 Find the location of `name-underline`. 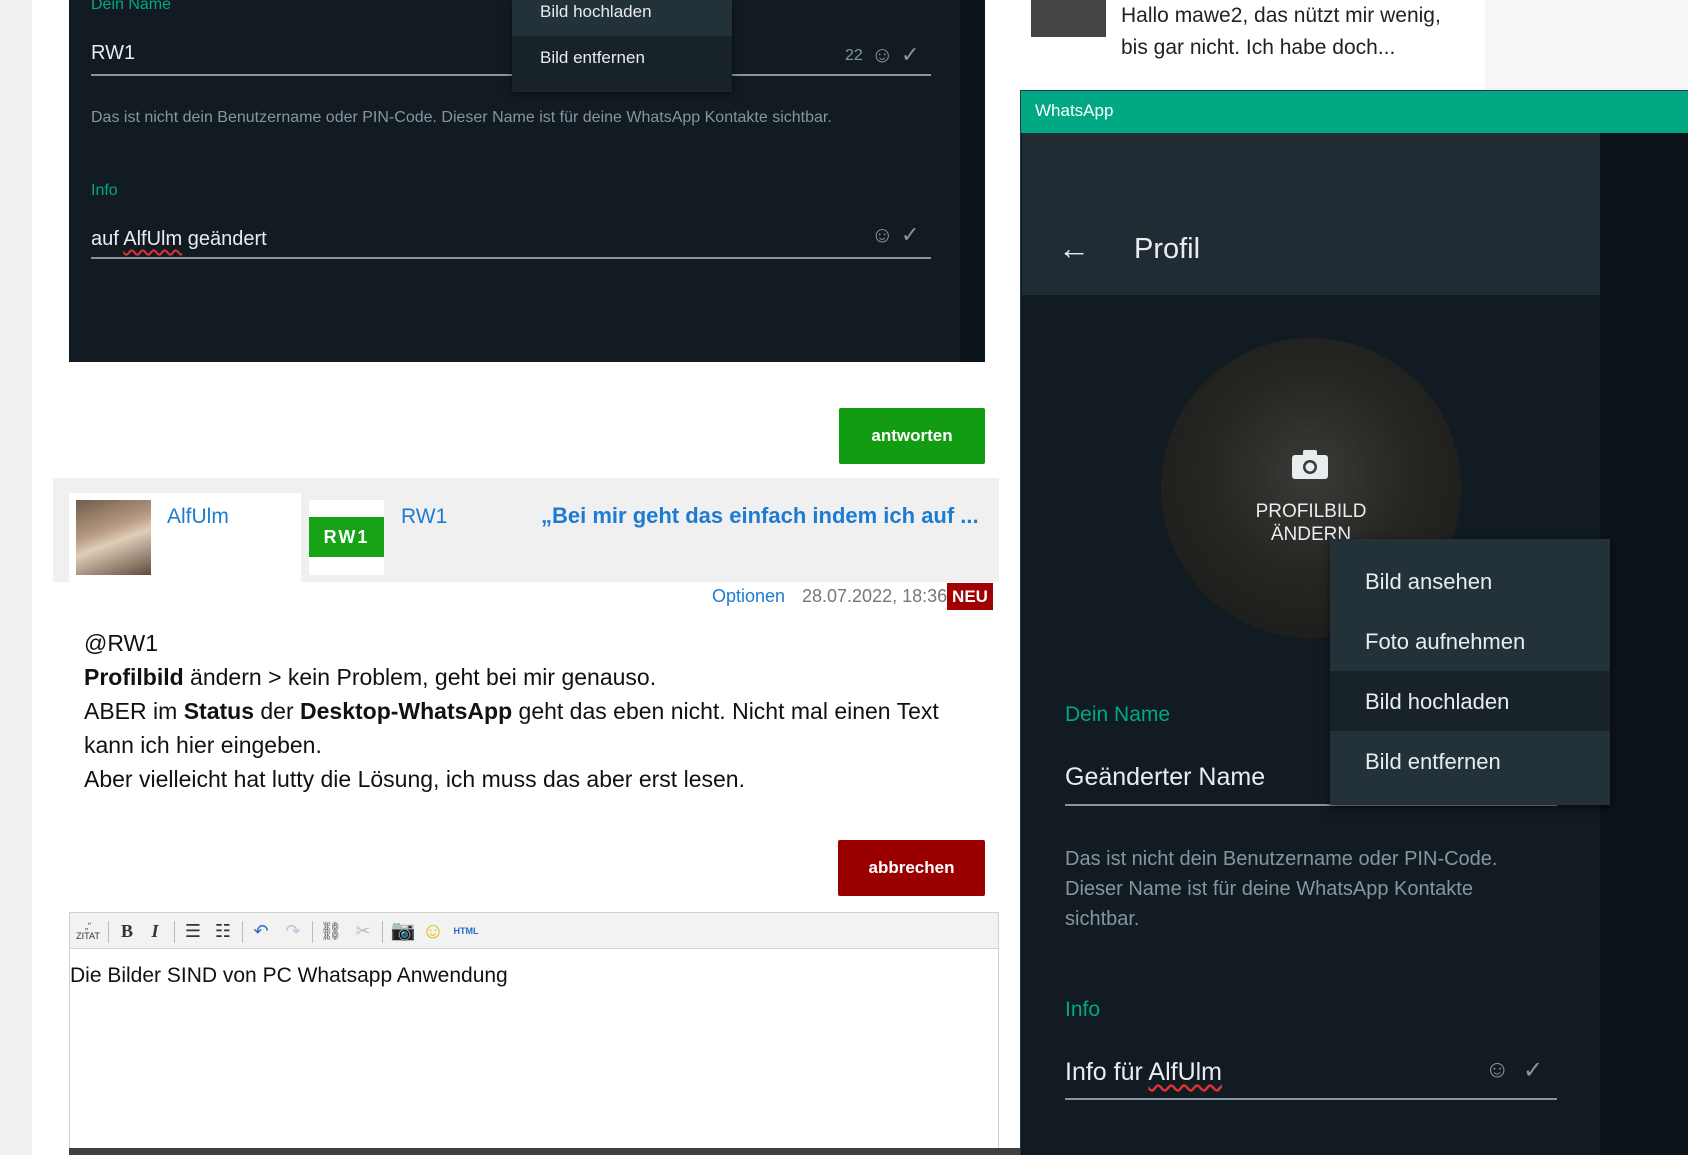

name-underline is located at coordinates (511, 75).